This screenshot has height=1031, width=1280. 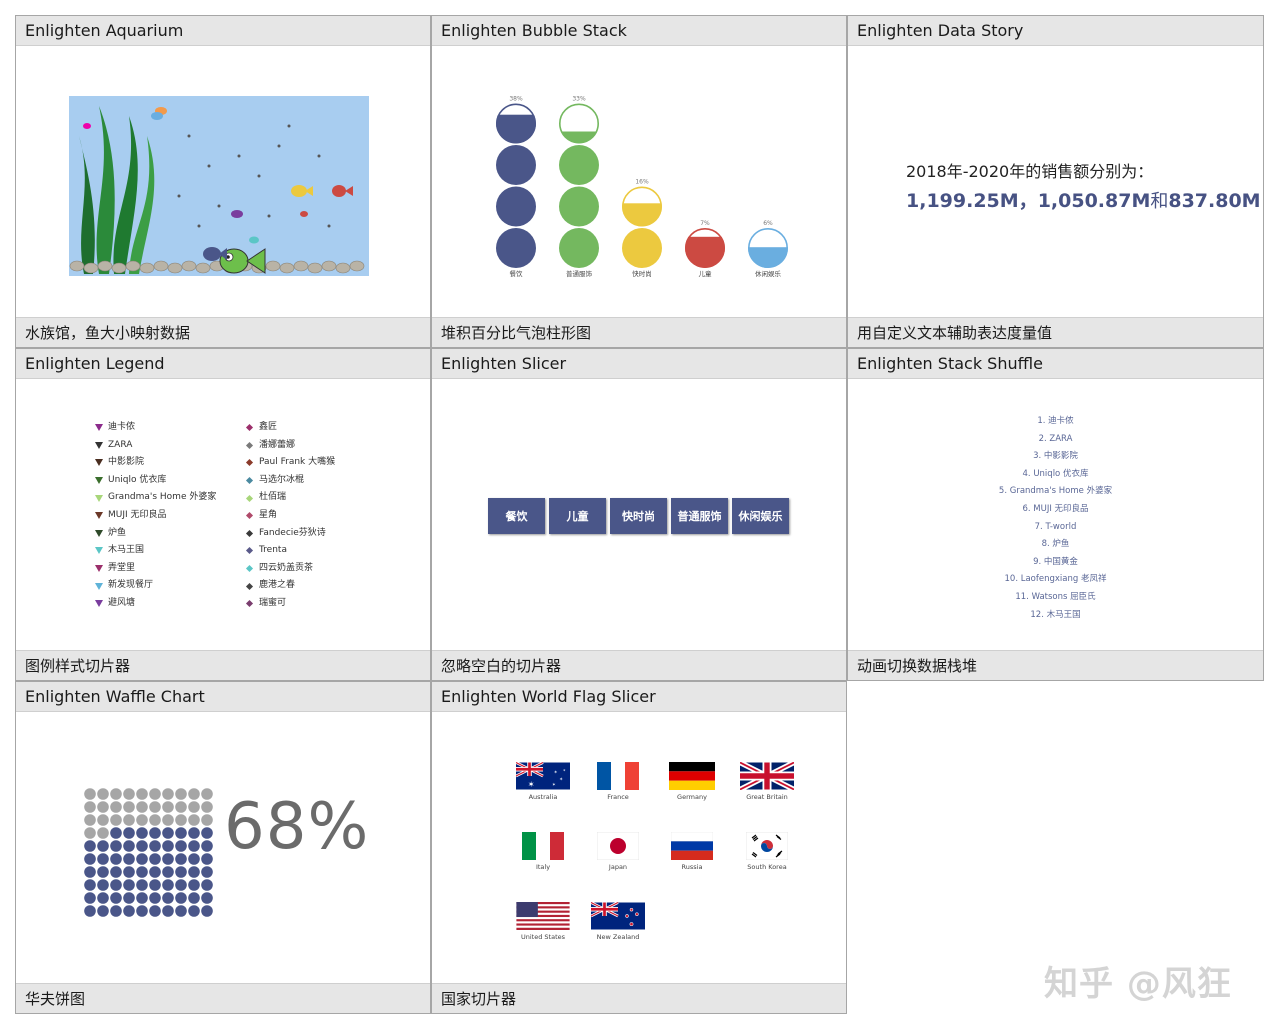 What do you see at coordinates (767, 851) in the screenshot?
I see `flag-item-south-korea: South Korea` at bounding box center [767, 851].